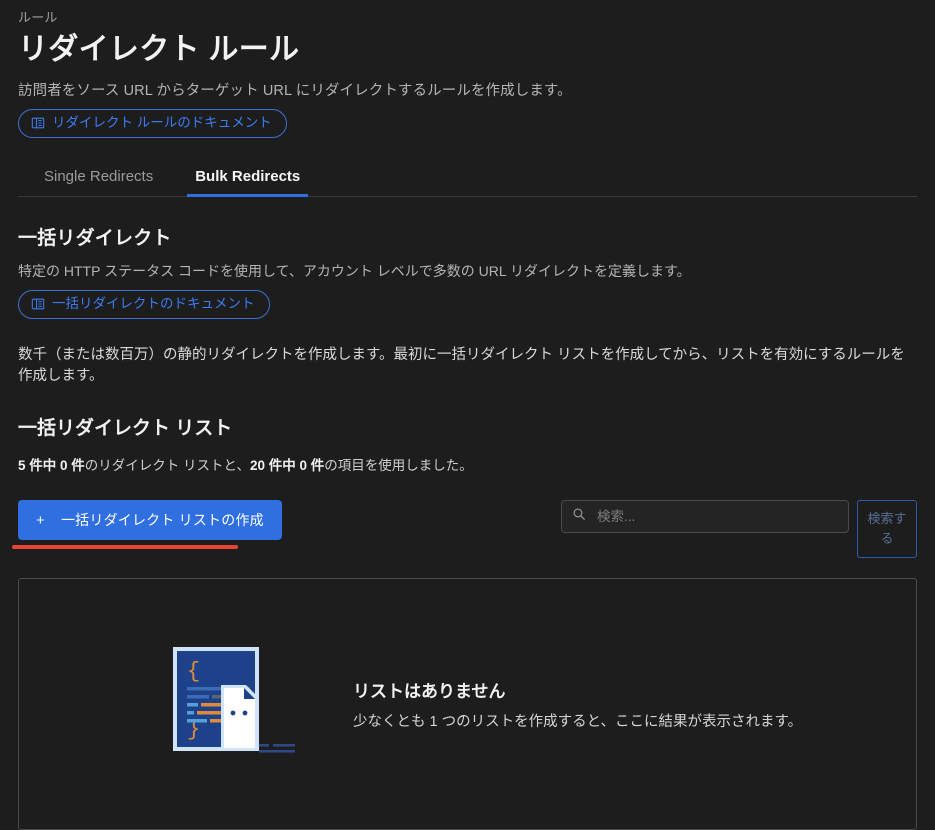 The height and width of the screenshot is (830, 935). What do you see at coordinates (162, 122) in the screenshot?
I see `redirect-rules-docs-label: リダイレクト ルールのドキュメント` at bounding box center [162, 122].